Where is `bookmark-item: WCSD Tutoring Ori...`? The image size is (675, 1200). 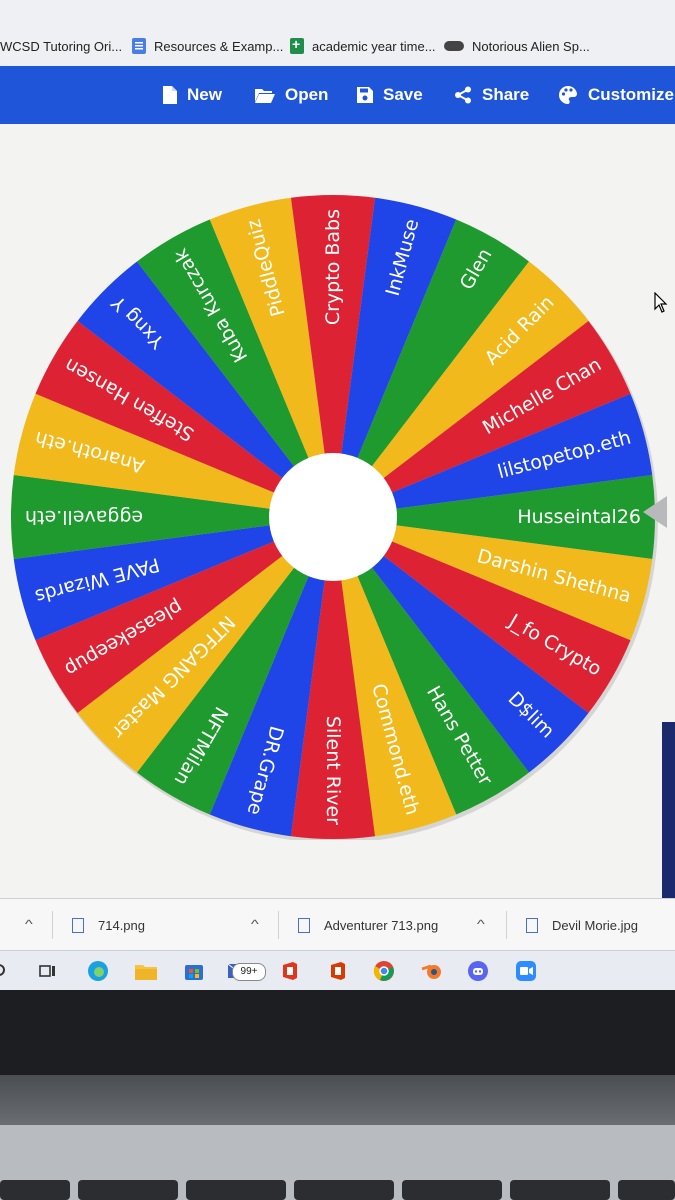
bookmark-item: WCSD Tutoring Ori... is located at coordinates (61, 46).